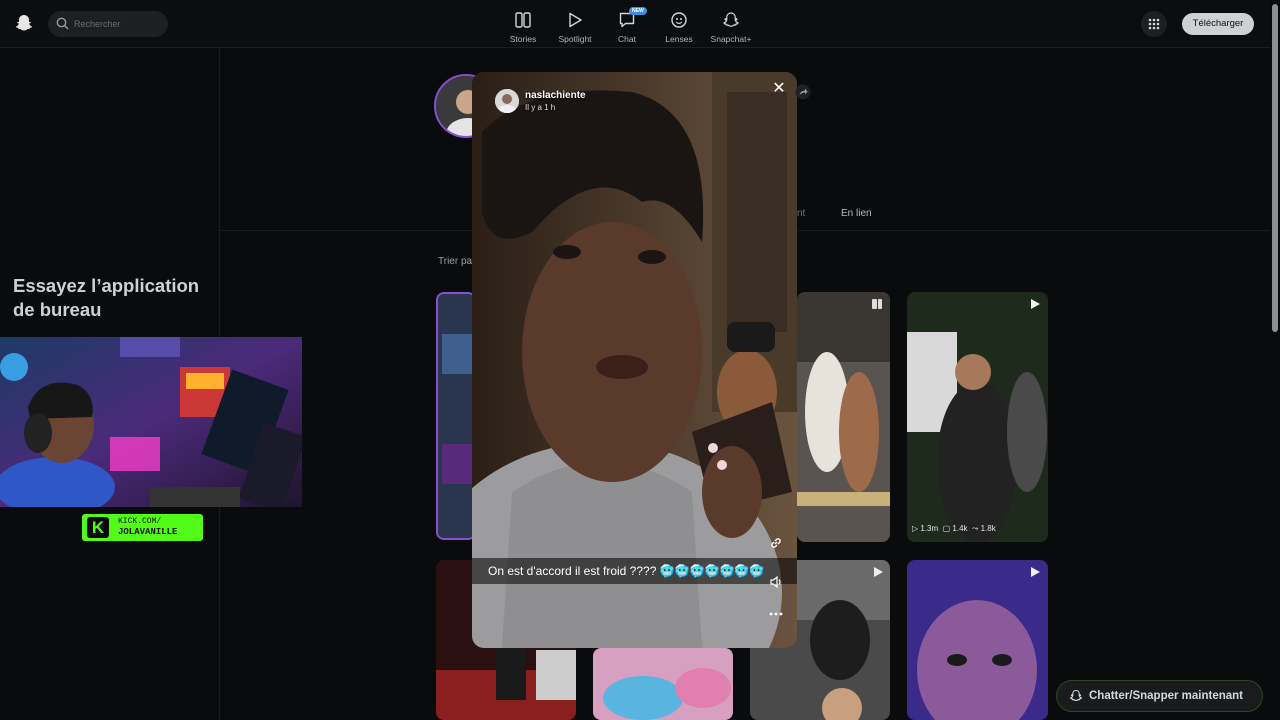 This screenshot has height=720, width=1280. I want to click on apps-grid-icon, so click(1154, 24).